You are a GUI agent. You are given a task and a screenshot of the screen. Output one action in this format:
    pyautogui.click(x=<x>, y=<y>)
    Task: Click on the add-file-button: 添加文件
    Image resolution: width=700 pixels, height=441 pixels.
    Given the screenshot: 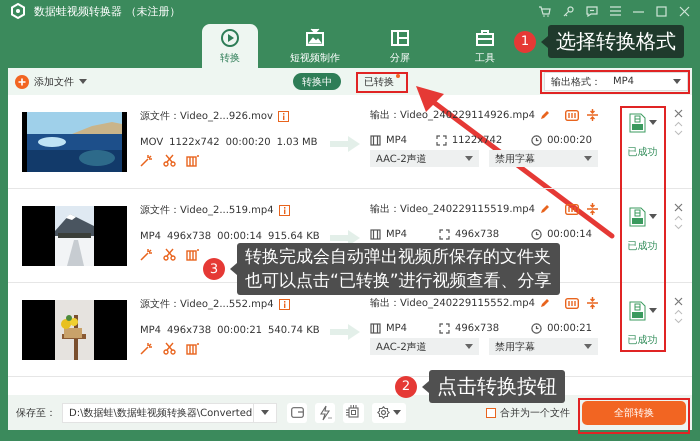 What is the action you would take?
    pyautogui.click(x=60, y=81)
    